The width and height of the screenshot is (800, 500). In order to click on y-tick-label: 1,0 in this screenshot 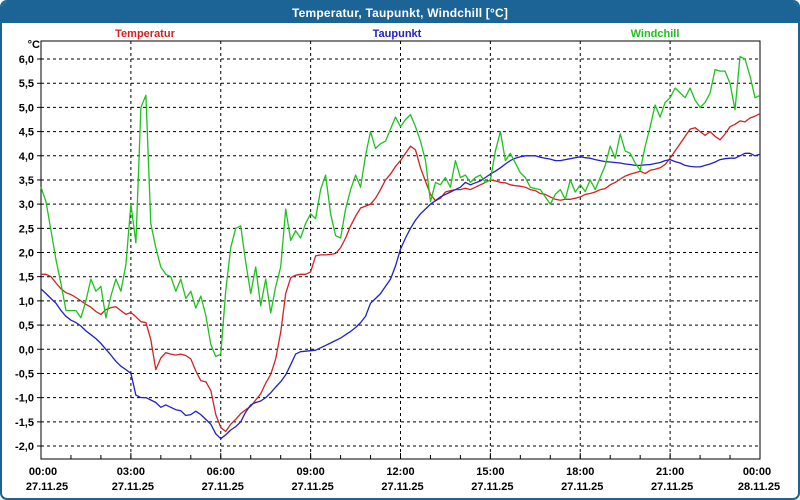, I will do `click(26, 302)`.